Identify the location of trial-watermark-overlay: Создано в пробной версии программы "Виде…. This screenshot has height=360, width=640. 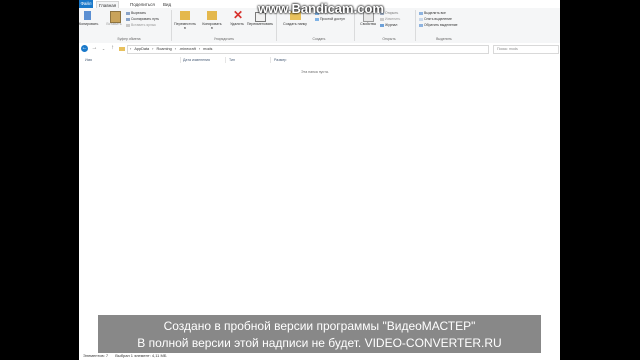
(319, 334).